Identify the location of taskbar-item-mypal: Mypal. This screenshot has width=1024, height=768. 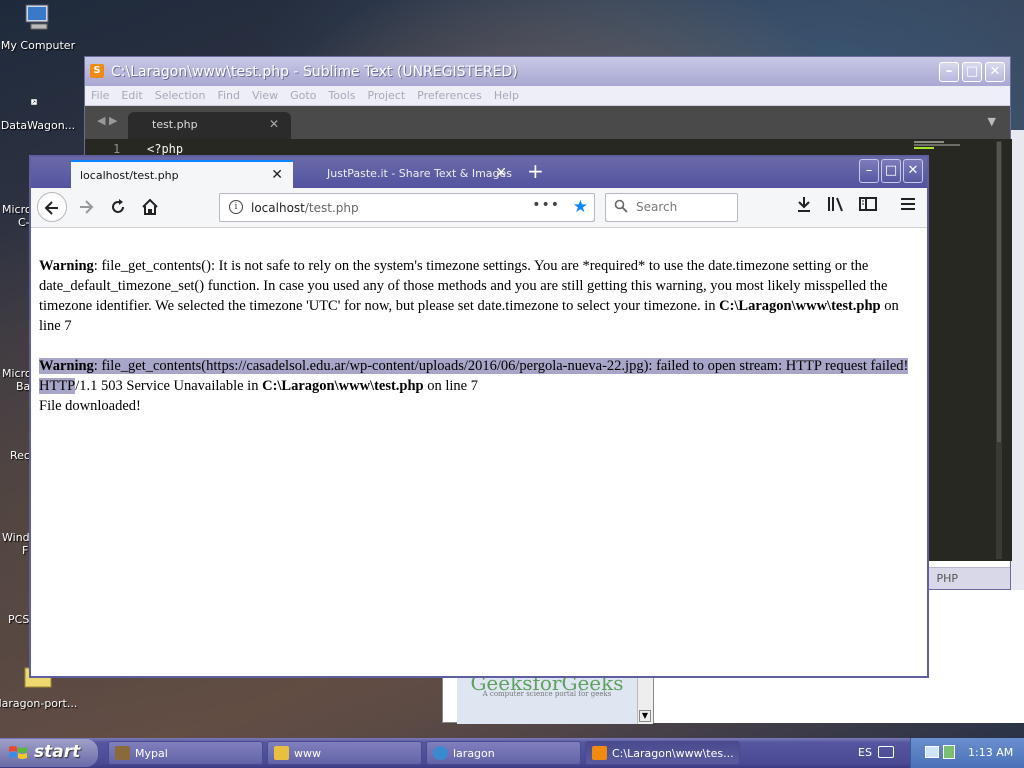
(185, 753).